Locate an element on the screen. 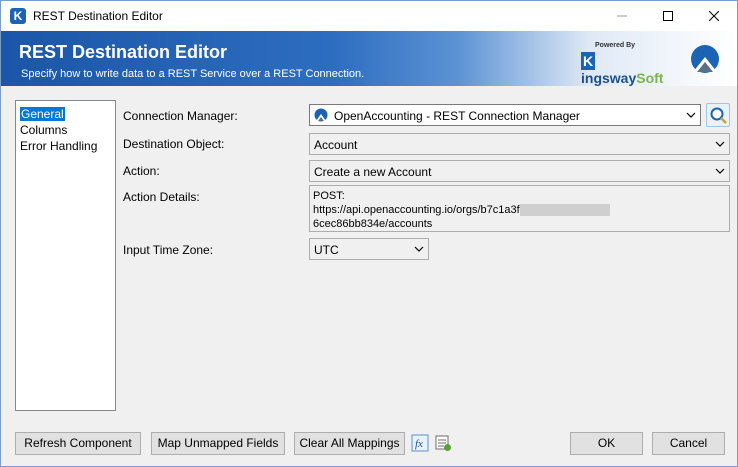  nav-item-general: General is located at coordinates (65, 114).